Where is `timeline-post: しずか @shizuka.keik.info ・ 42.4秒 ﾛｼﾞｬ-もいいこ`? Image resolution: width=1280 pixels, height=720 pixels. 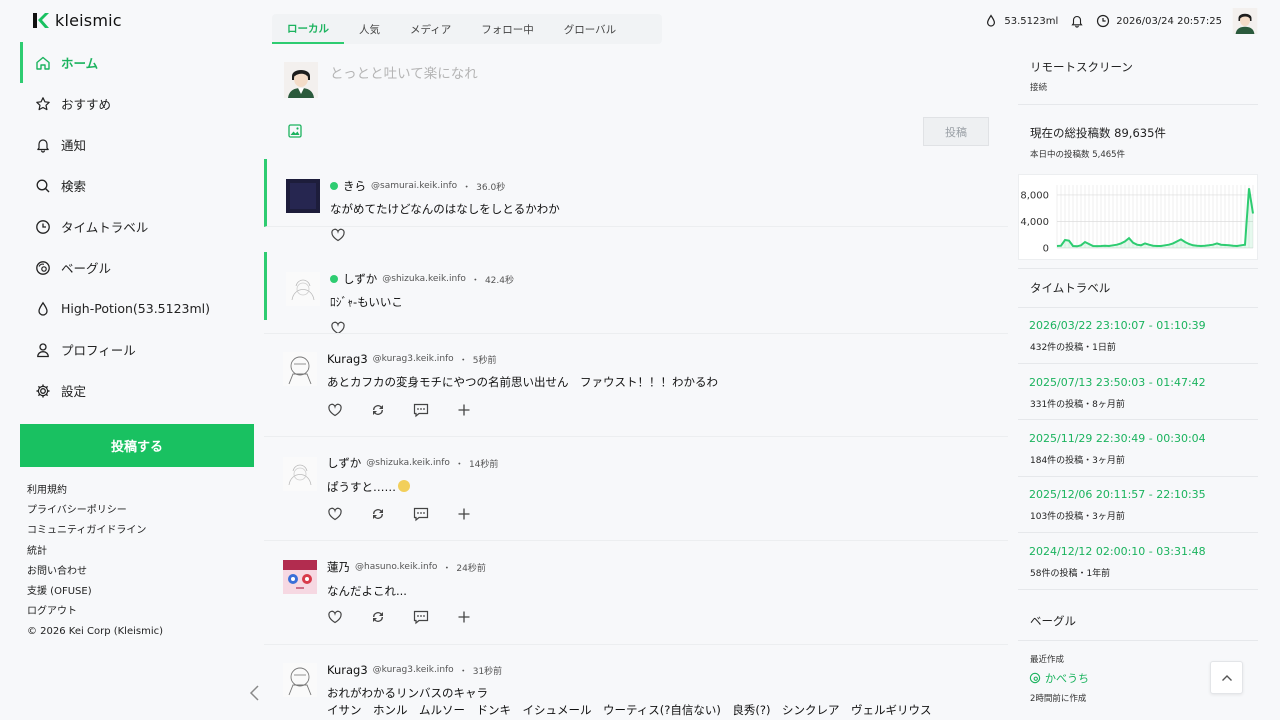 timeline-post: しずか @shizuka.keik.info ・ 42.4秒 ﾛｼﾞｬ-もいいこ is located at coordinates (636, 293).